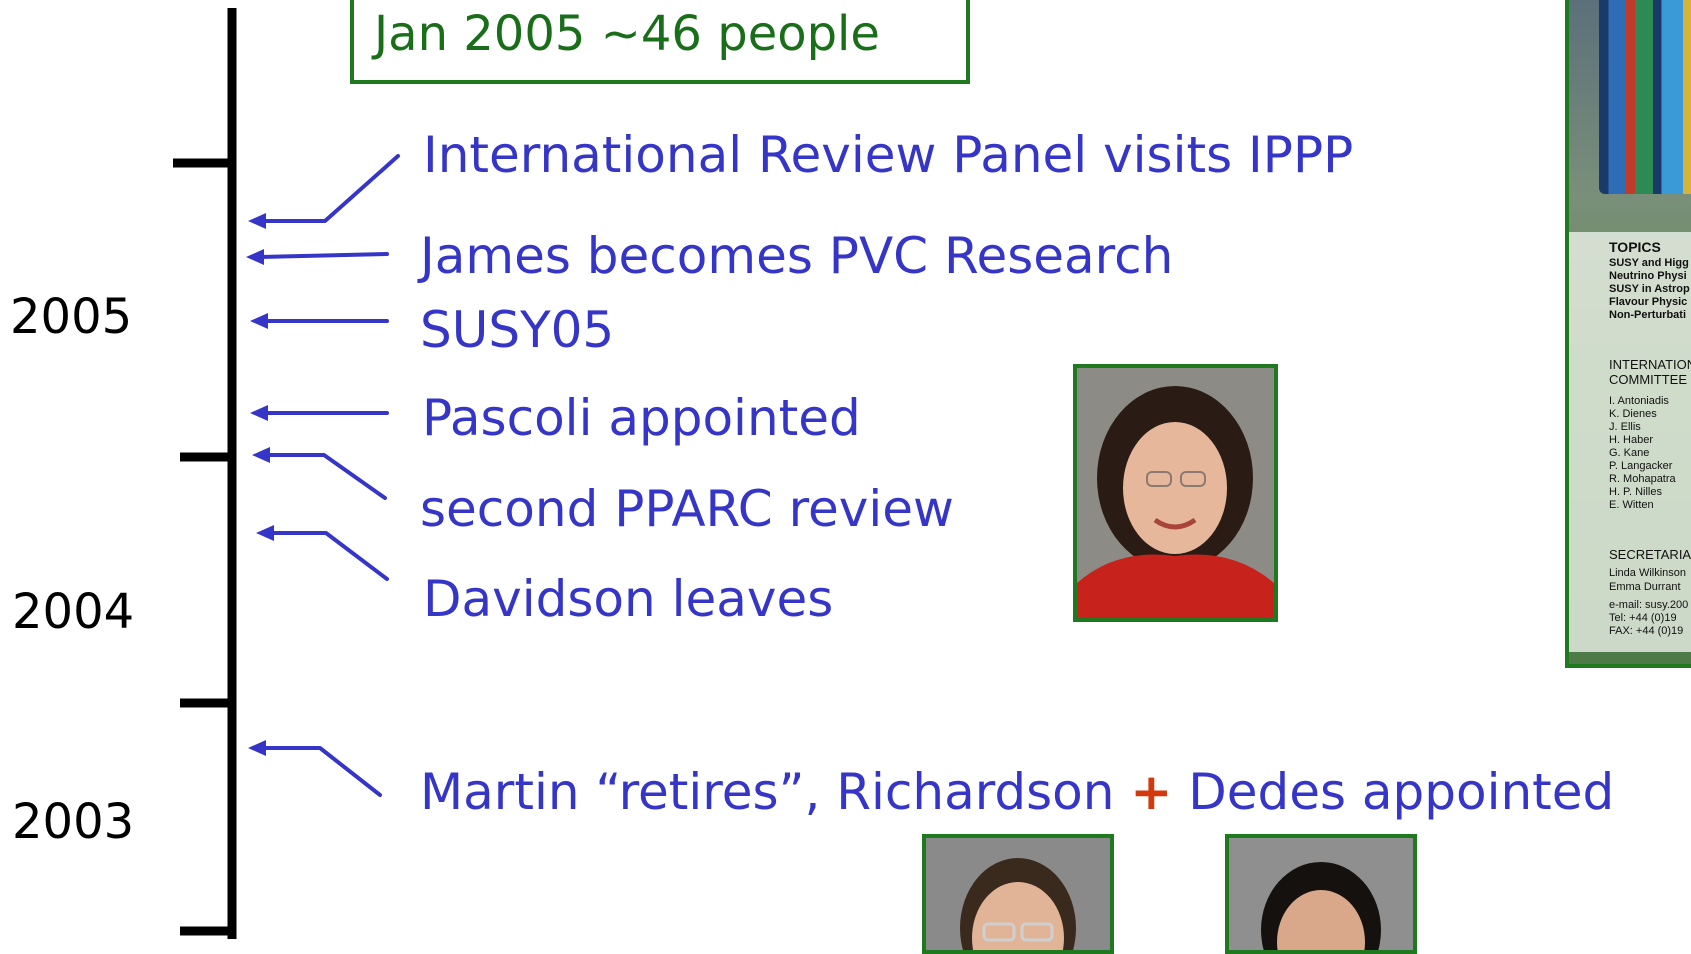 The image size is (1691, 954). I want to click on poster-secretariat-heading: SECRETARIA, so click(1650, 554).